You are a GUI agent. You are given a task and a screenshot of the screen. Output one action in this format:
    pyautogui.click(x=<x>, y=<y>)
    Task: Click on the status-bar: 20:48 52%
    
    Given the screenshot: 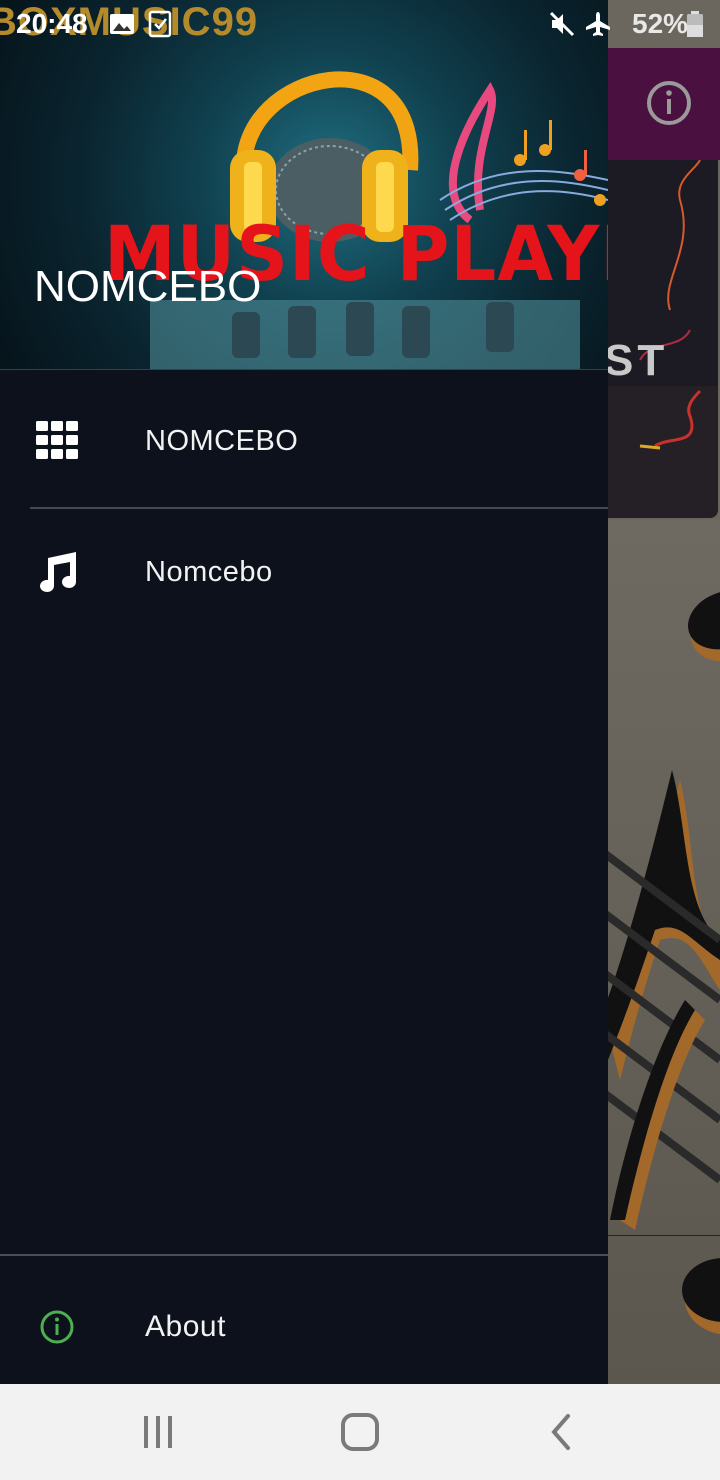 What is the action you would take?
    pyautogui.click(x=360, y=24)
    